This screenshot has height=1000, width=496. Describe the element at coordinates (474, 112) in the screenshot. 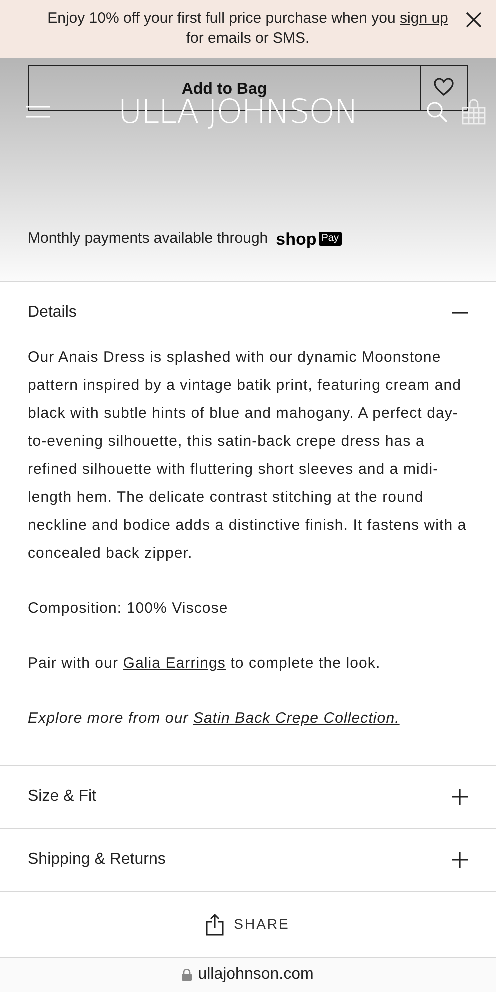

I see `shopping-bag-icon` at that location.